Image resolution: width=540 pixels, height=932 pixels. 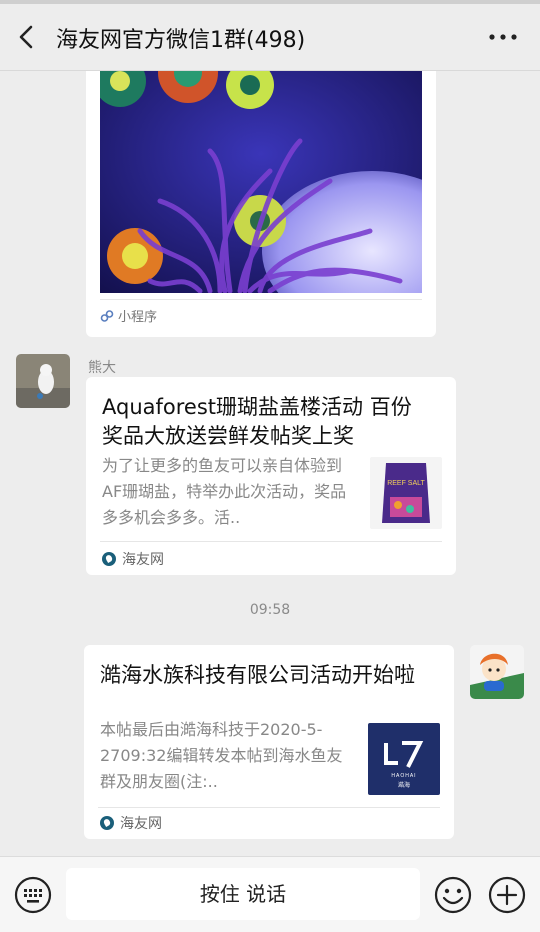 I want to click on mini-program-icon, so click(x=107, y=315).